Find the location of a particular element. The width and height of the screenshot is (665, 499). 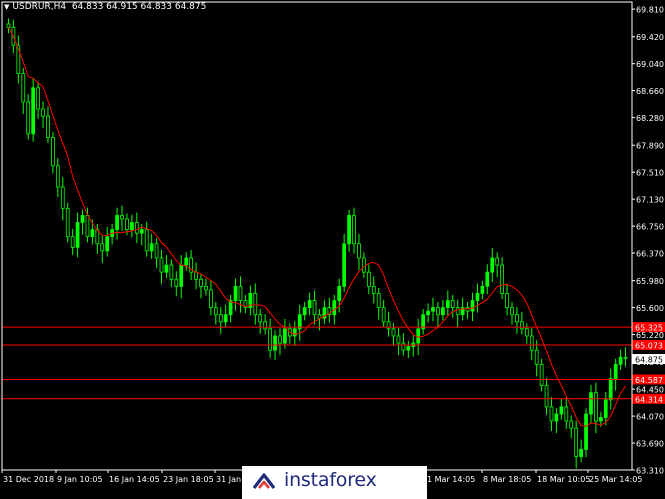

x-tick-label: 18 Mar 10:05 is located at coordinates (563, 479).